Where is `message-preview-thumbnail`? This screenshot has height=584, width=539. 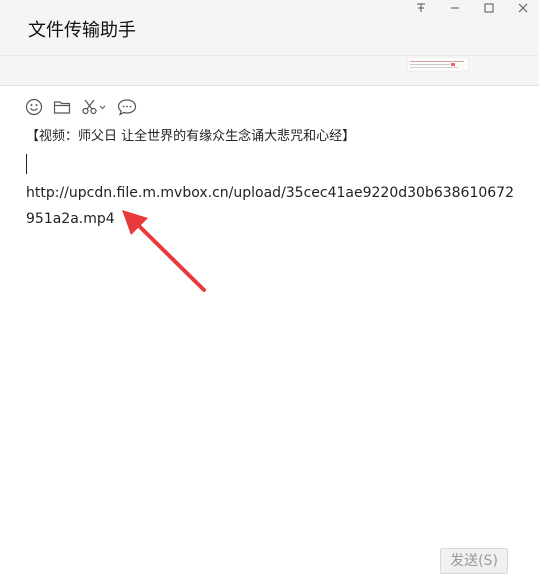
message-preview-thumbnail is located at coordinates (438, 64).